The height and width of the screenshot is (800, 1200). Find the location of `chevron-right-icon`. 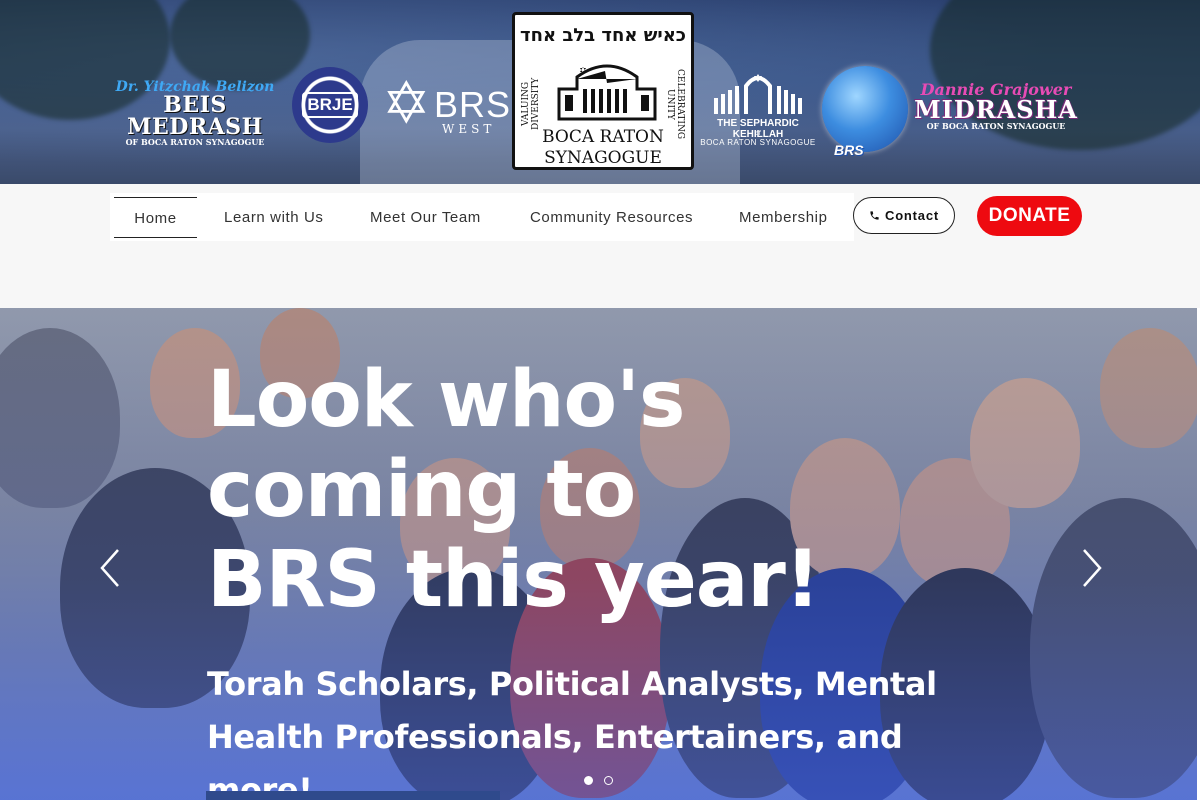

chevron-right-icon is located at coordinates (1092, 568).